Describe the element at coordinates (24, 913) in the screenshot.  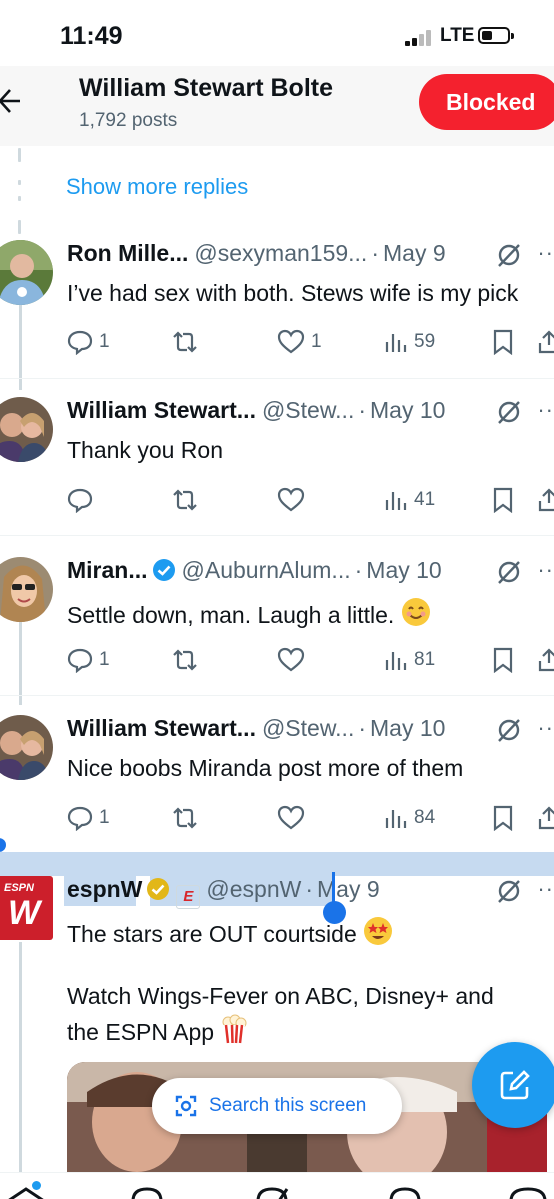
I see `avatar-brand-letter: W` at that location.